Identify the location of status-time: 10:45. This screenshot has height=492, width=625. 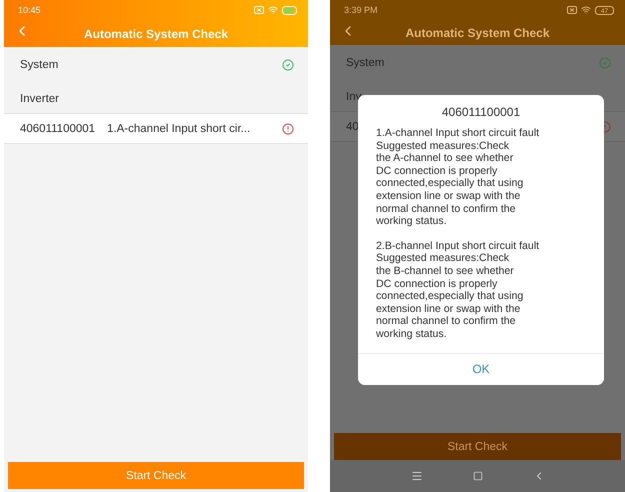
(29, 10).